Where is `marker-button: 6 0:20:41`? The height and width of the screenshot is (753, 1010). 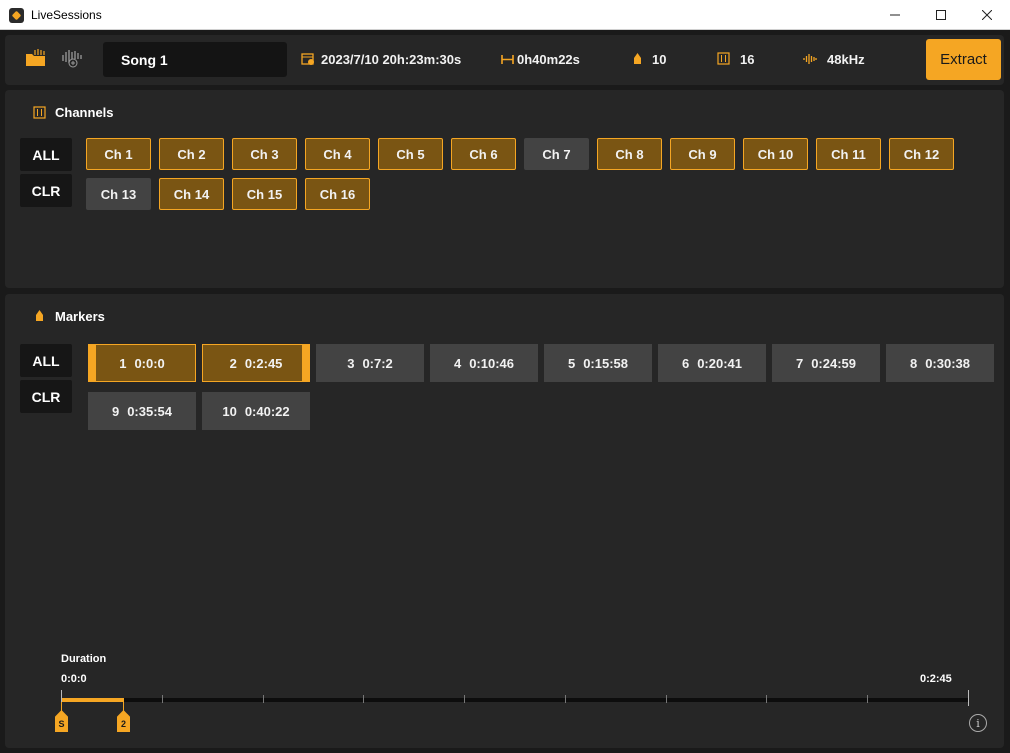 marker-button: 6 0:20:41 is located at coordinates (712, 363).